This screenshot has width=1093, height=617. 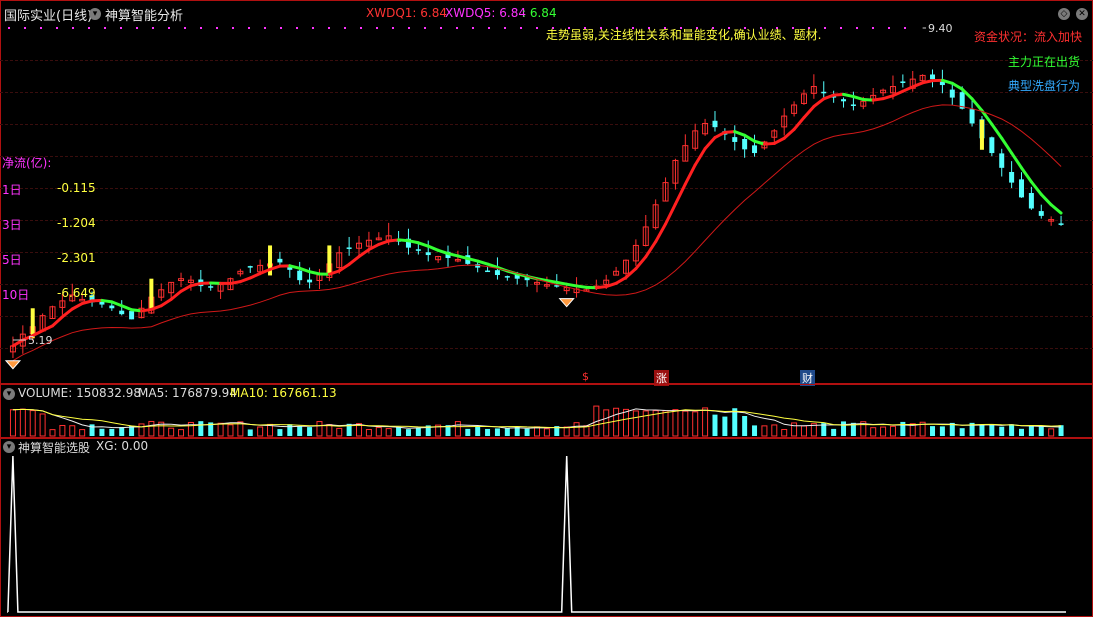 I want to click on net-flow-1d-label: 1日, so click(x=12, y=190).